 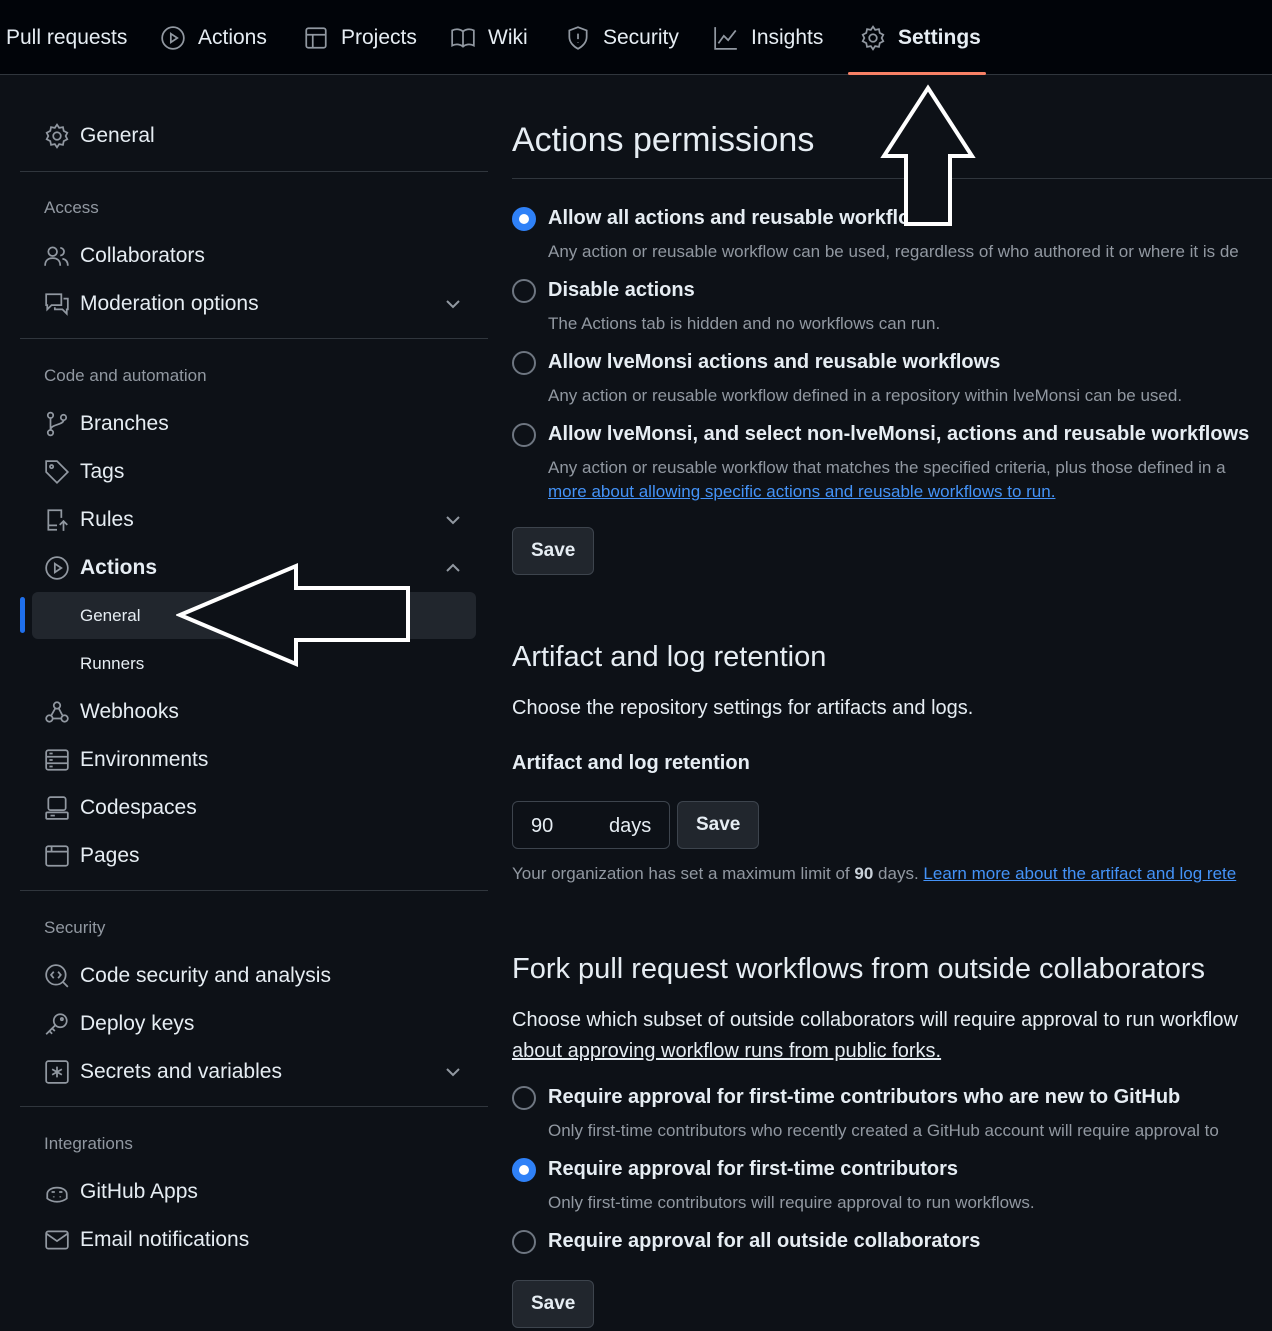 I want to click on sidebar-subitem-actions-general: General, so click(x=110, y=616).